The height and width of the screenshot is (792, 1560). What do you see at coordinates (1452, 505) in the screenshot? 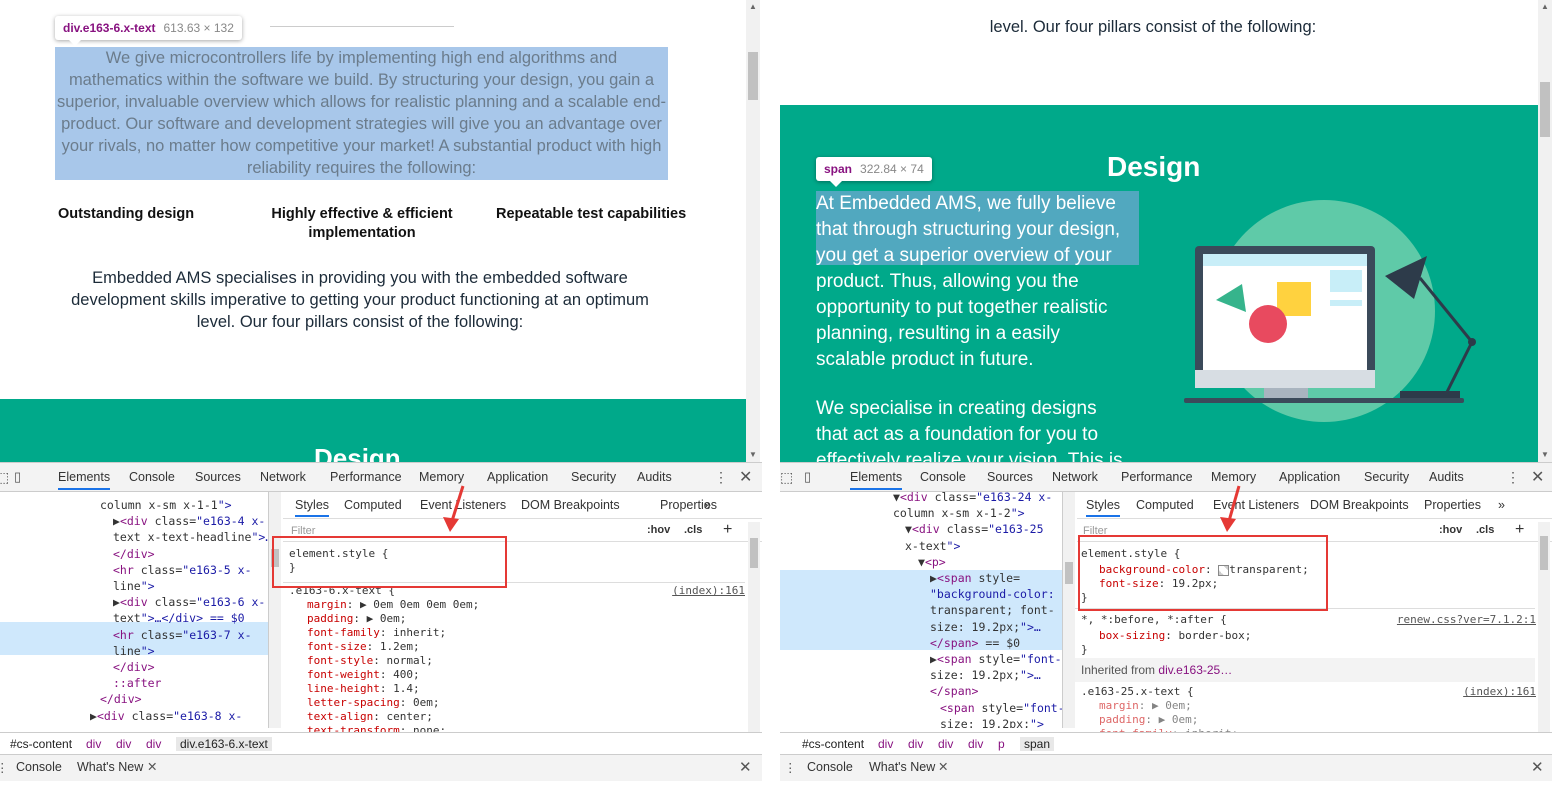
I see `subtab-properties: Properties` at bounding box center [1452, 505].